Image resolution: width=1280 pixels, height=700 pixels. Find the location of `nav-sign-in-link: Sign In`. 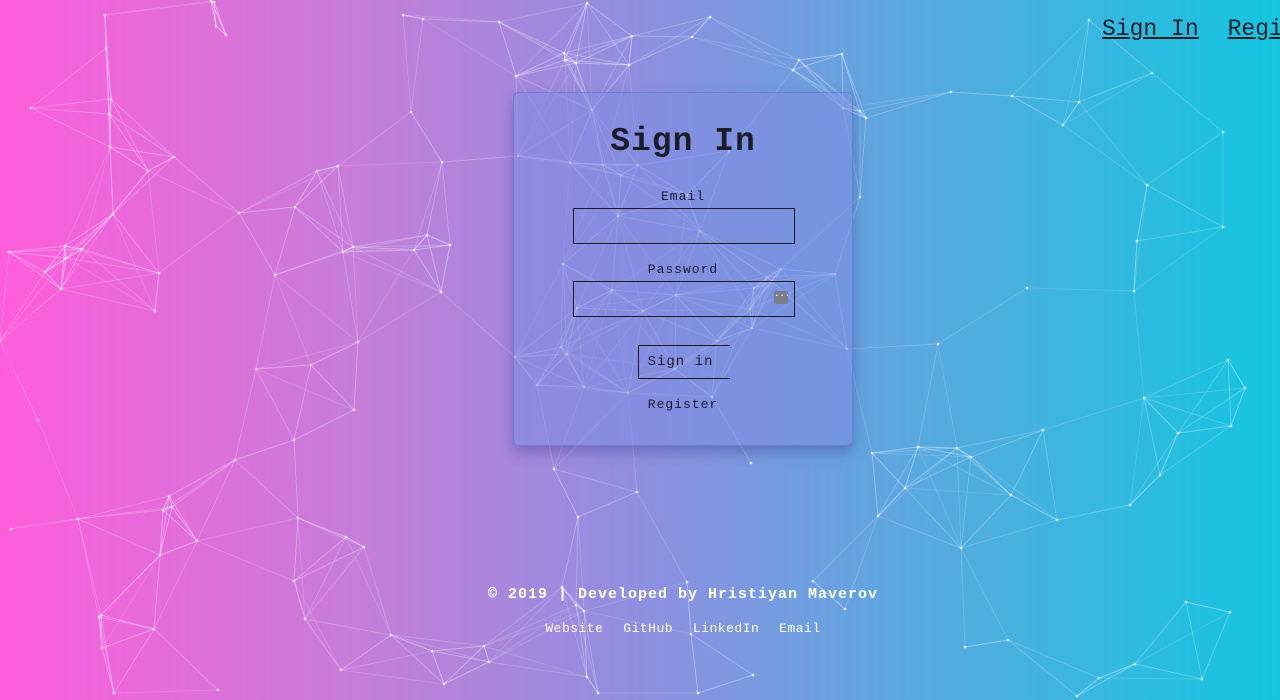

nav-sign-in-link: Sign In is located at coordinates (1150, 29).